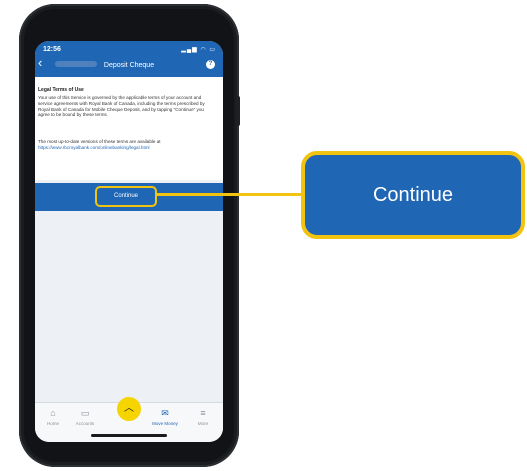  Describe the element at coordinates (203, 413) in the screenshot. I see `menu-icon: ≡` at that location.